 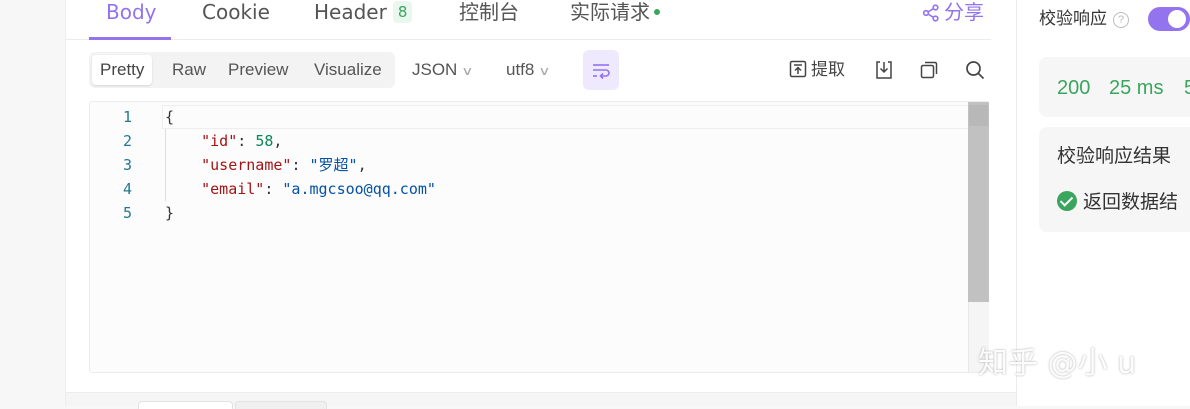 I want to click on word-wrap-button, so click(x=601, y=70).